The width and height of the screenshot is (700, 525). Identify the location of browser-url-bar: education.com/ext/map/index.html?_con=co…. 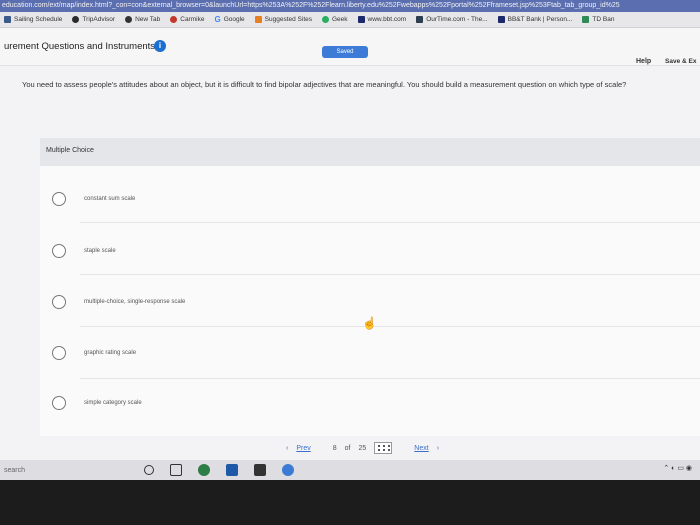
(350, 6).